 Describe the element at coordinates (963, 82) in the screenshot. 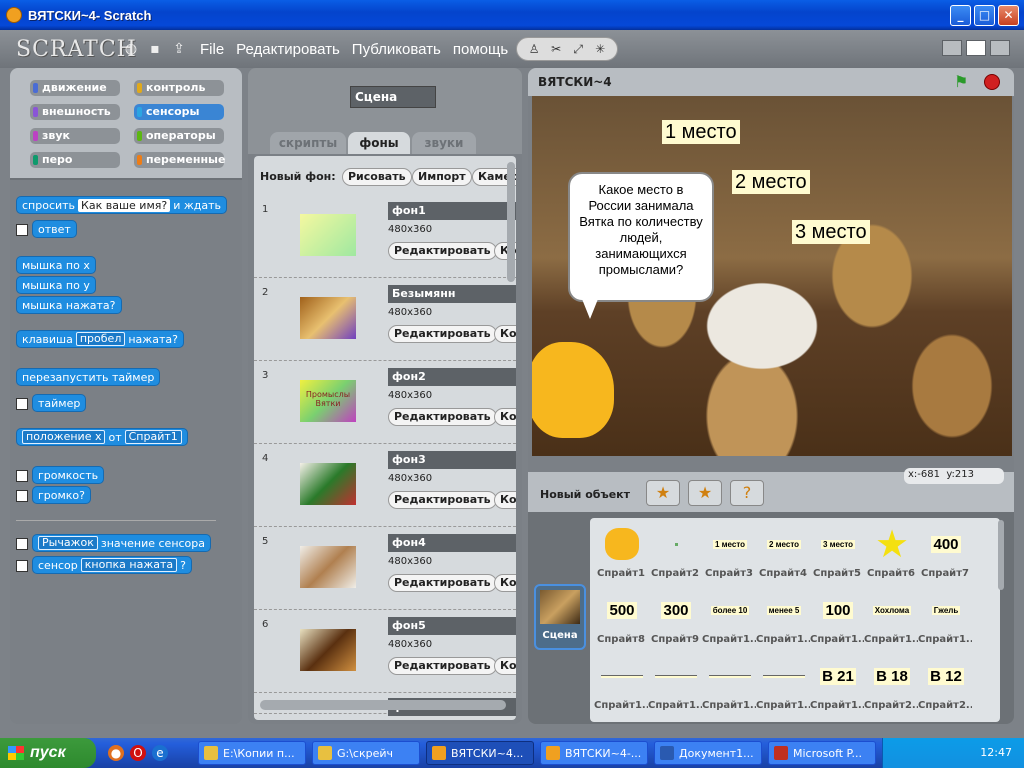

I see `green-flag-icon: ⚑` at that location.